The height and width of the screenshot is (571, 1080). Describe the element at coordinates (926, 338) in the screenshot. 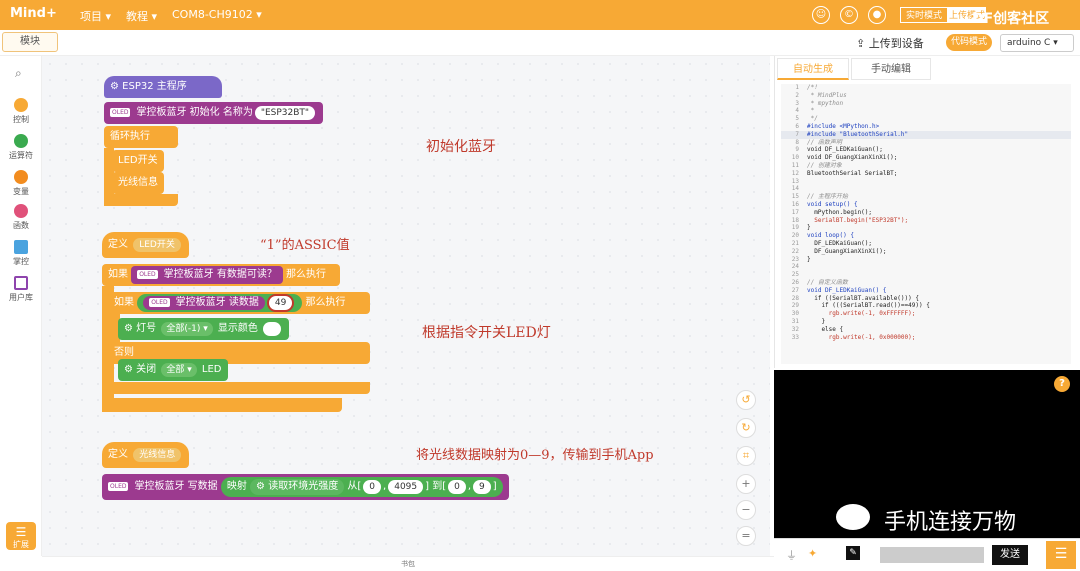

I see `code-line: 33 rgb.write(-1, 0x000000);` at that location.